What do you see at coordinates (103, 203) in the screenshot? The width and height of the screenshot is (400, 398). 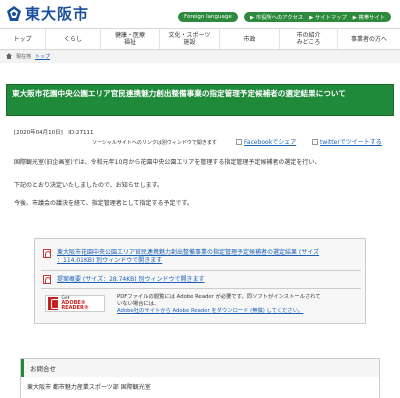 I see `body-paragraph: 今後、市議会の議決を経て、指定管理者として指定する予定です。` at bounding box center [103, 203].